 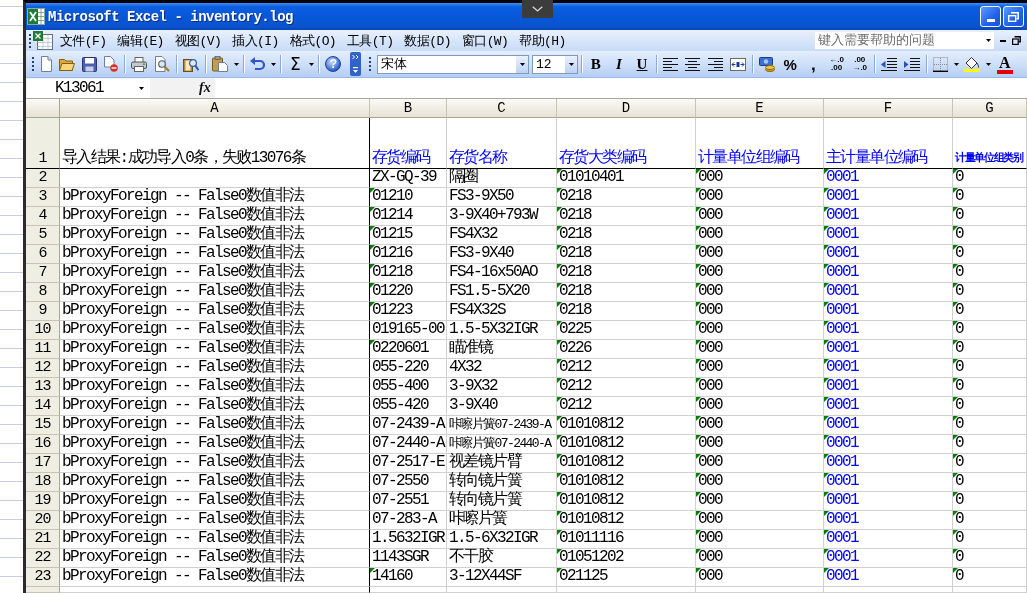 I want to click on row-header: 17, so click(x=43, y=463).